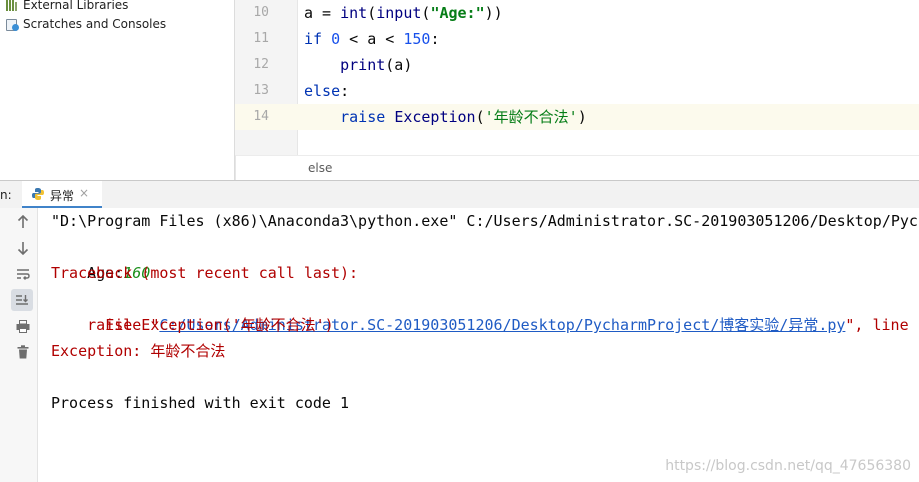 The height and width of the screenshot is (482, 919). I want to click on tree-item-scratches-and-consoles: Scratches and Consoles, so click(85, 24).